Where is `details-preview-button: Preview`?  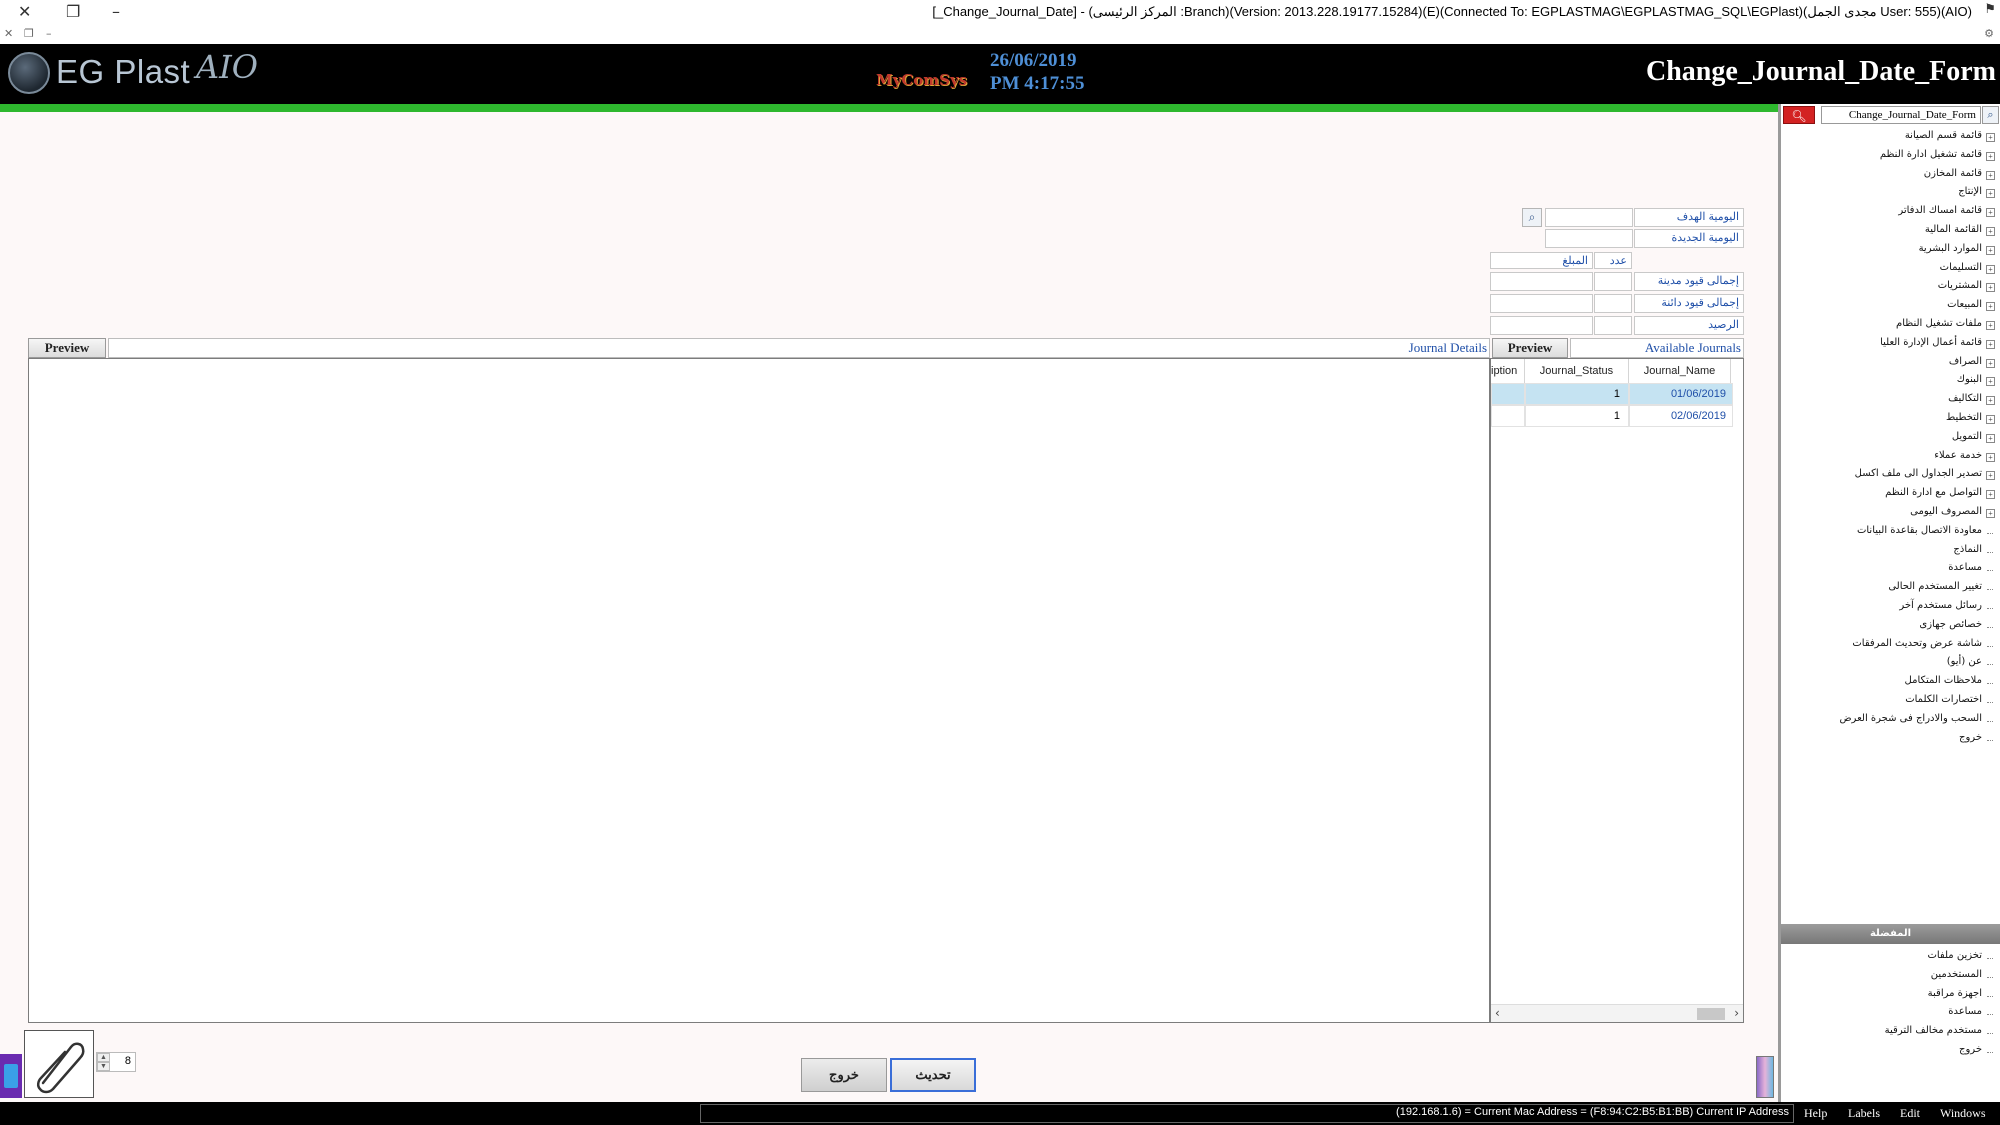
details-preview-button: Preview is located at coordinates (67, 348).